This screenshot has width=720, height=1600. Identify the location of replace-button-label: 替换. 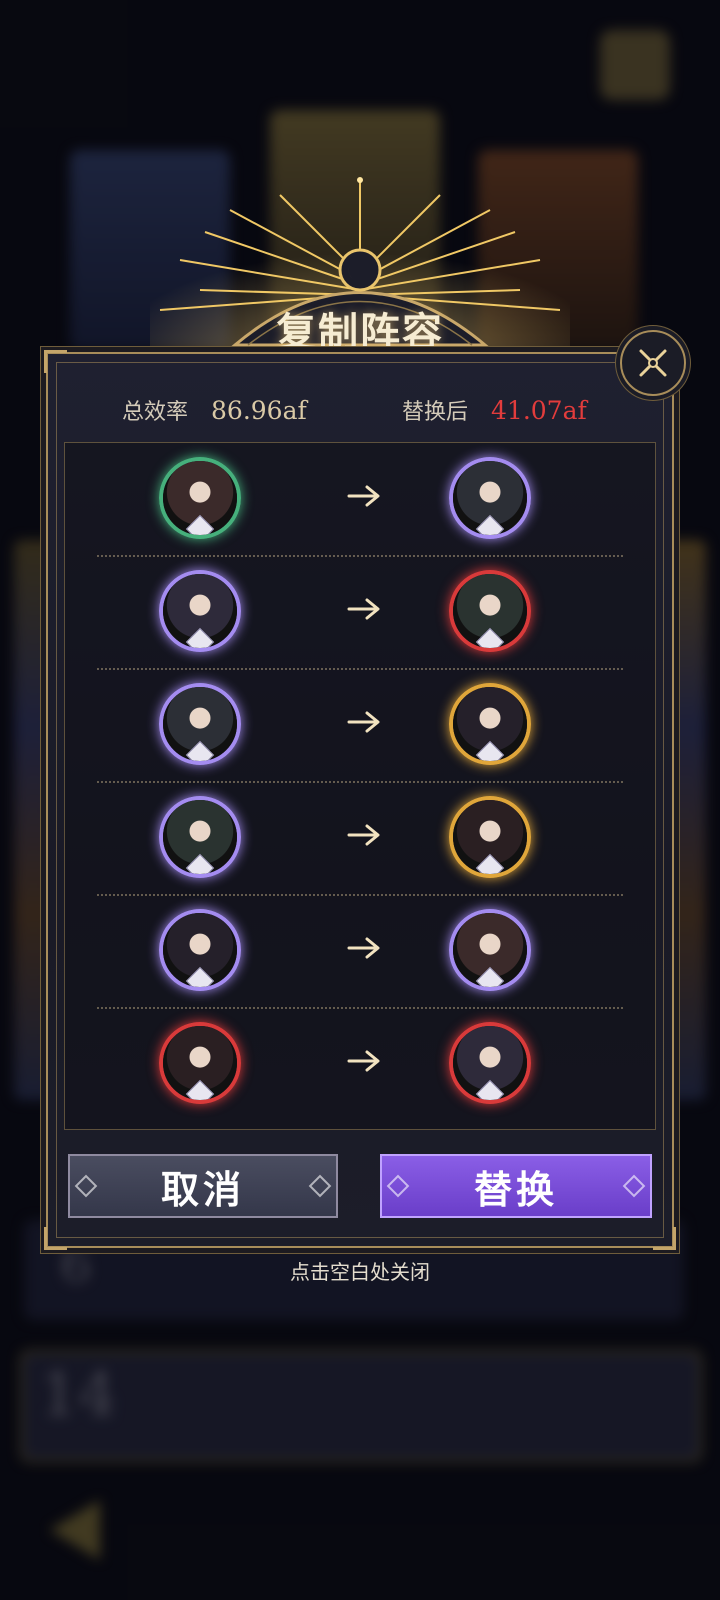
(515, 1189).